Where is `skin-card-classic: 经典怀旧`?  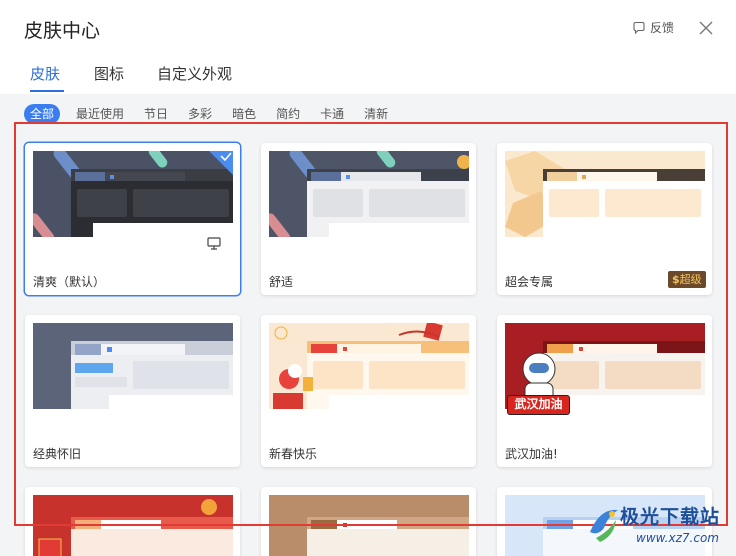
skin-card-classic: 经典怀旧 is located at coordinates (132, 391).